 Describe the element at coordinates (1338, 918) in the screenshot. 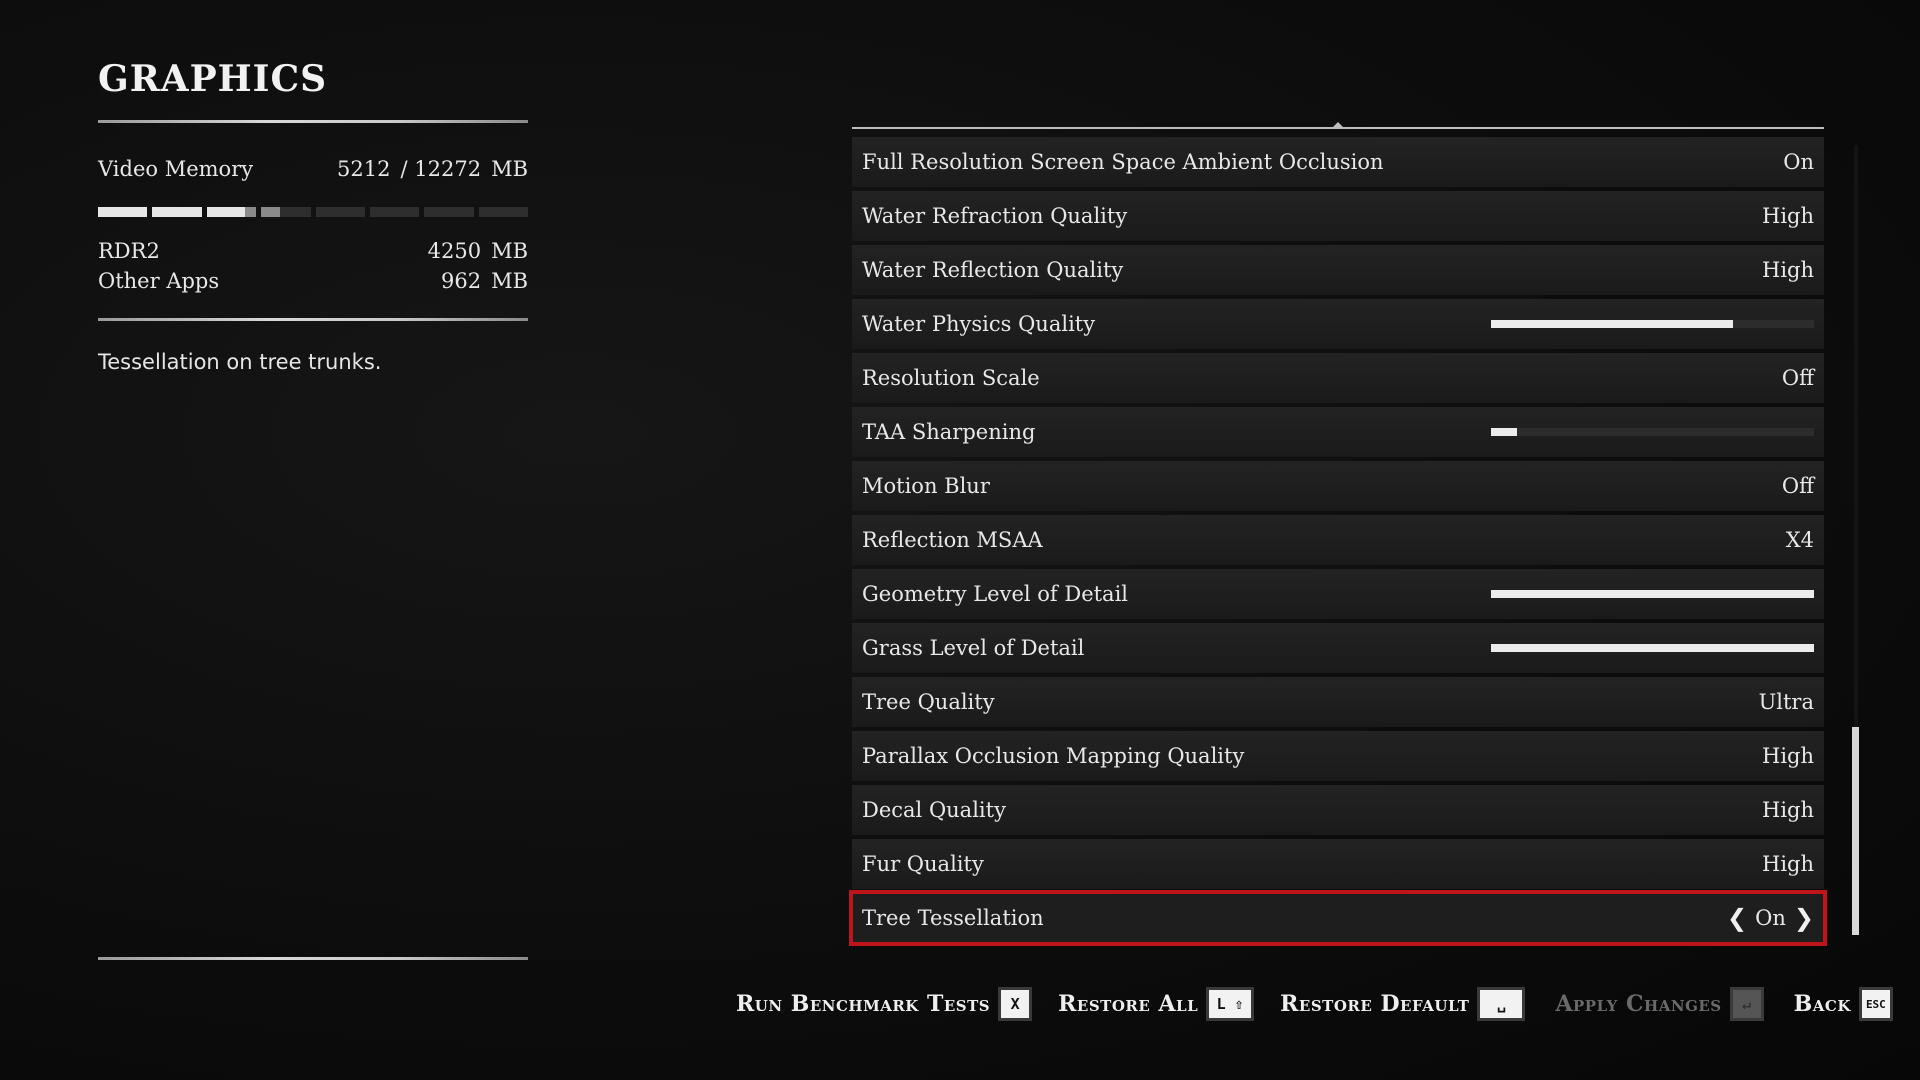

I see `setting-row: Tree Tessellation ❮ On ❯` at that location.